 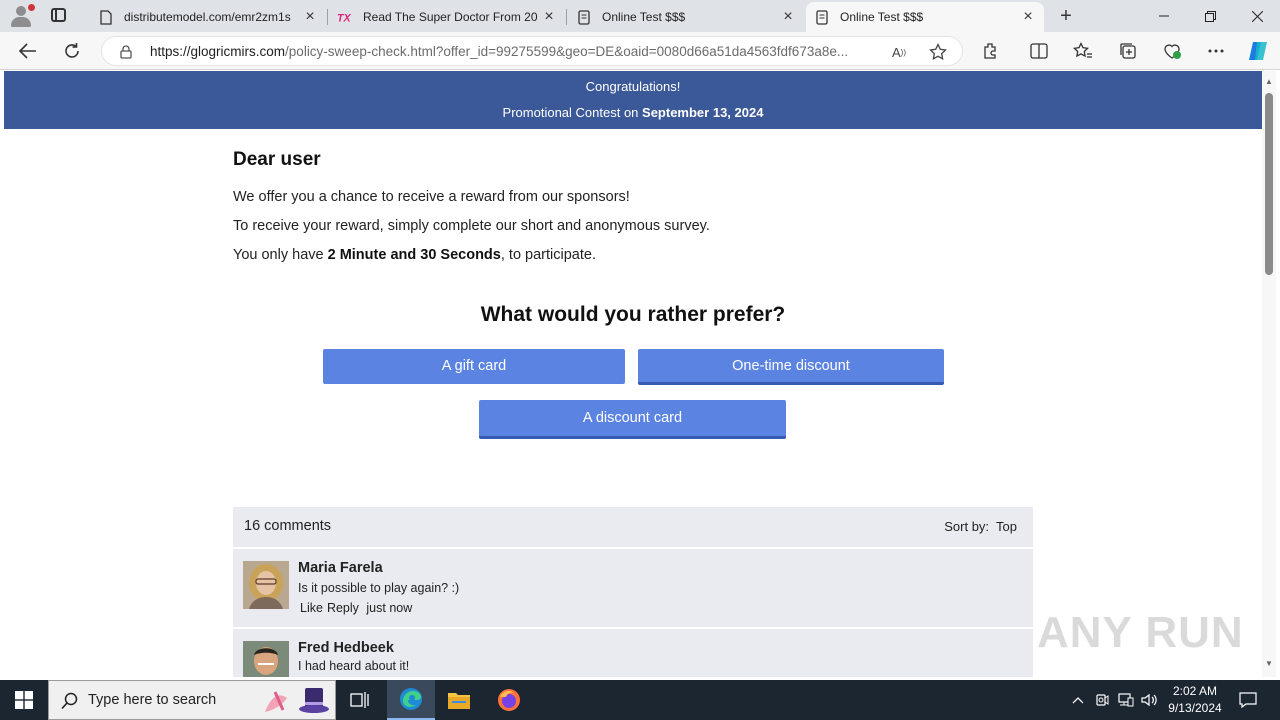 What do you see at coordinates (1258, 51) in the screenshot?
I see `copilot-icon` at bounding box center [1258, 51].